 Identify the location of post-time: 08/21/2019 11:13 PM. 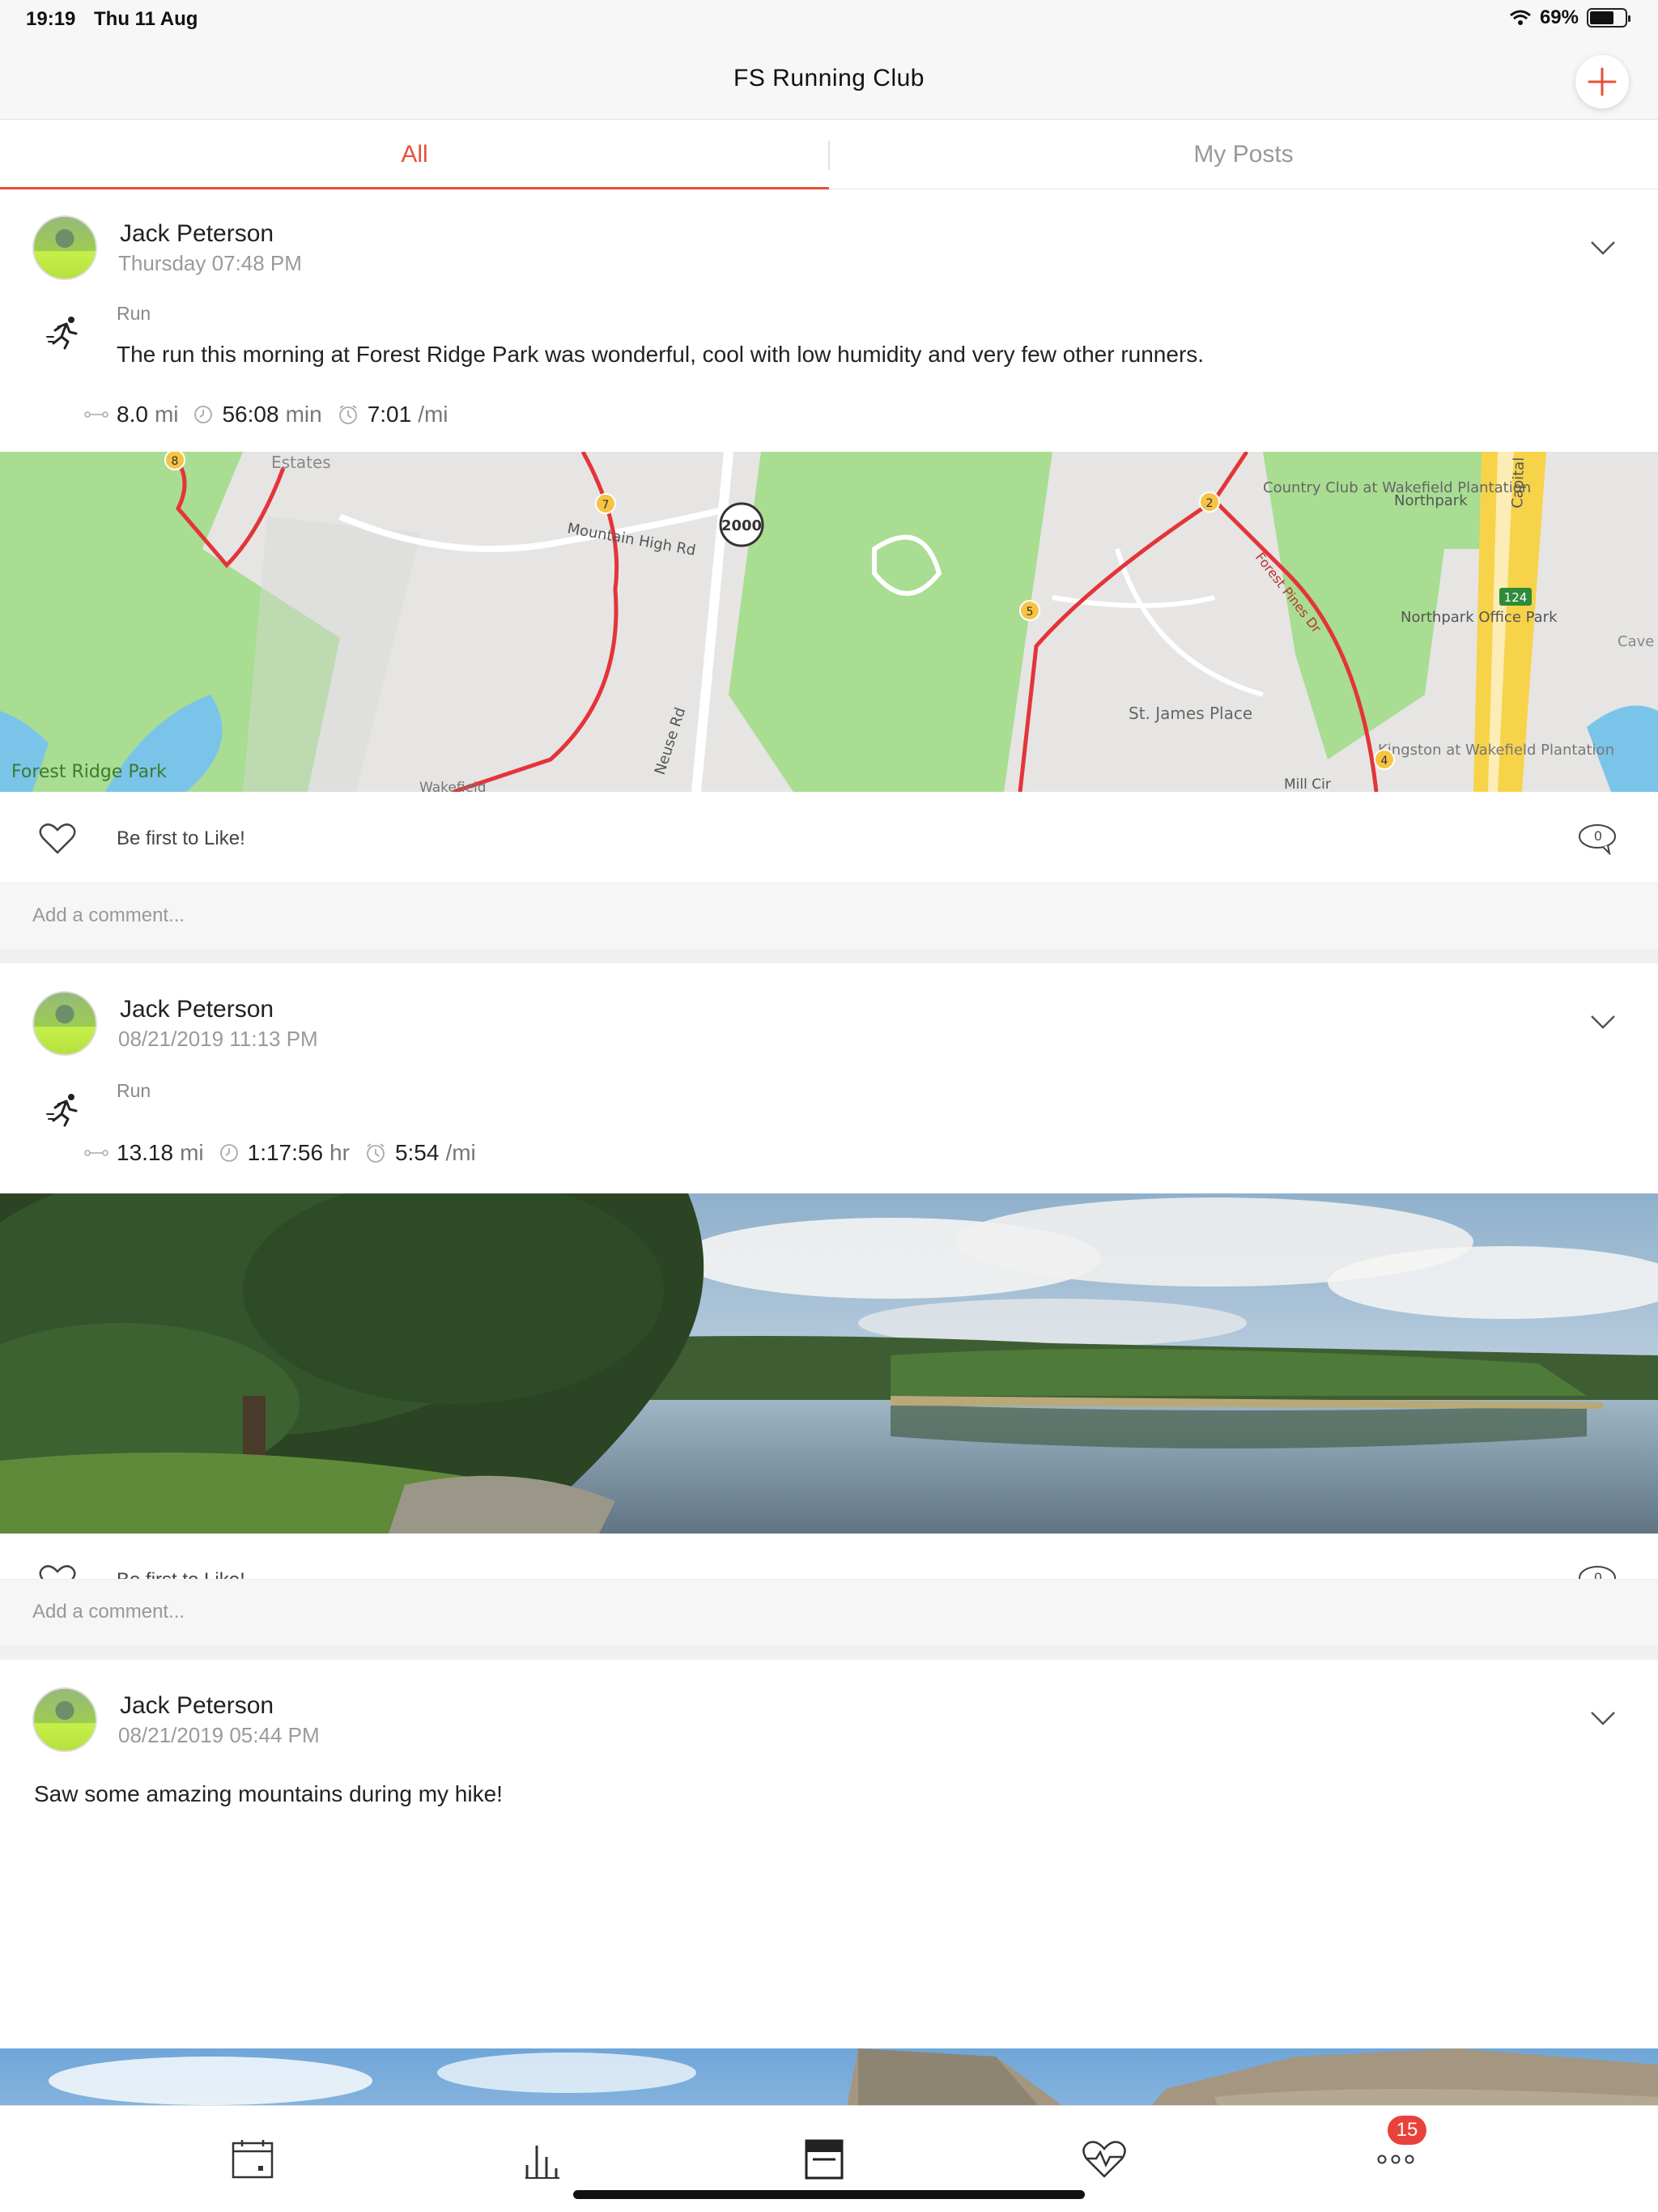
(218, 1039).